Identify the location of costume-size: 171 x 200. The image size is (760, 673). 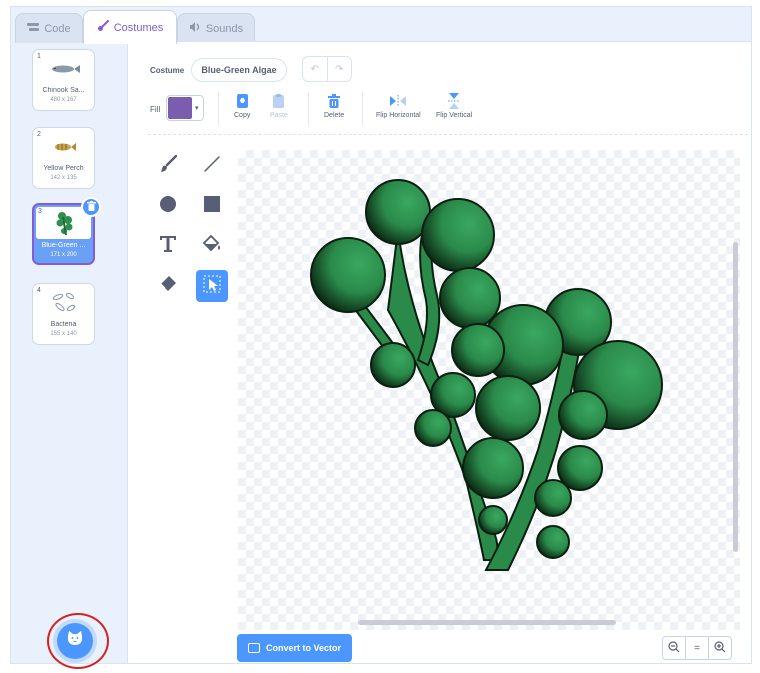
(63, 255).